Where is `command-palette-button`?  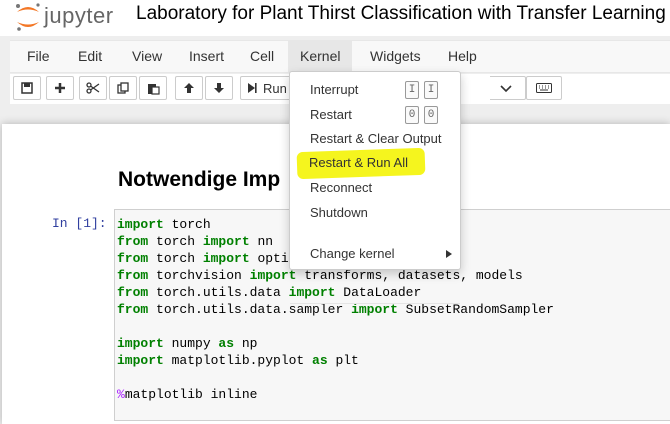
command-palette-button is located at coordinates (544, 88).